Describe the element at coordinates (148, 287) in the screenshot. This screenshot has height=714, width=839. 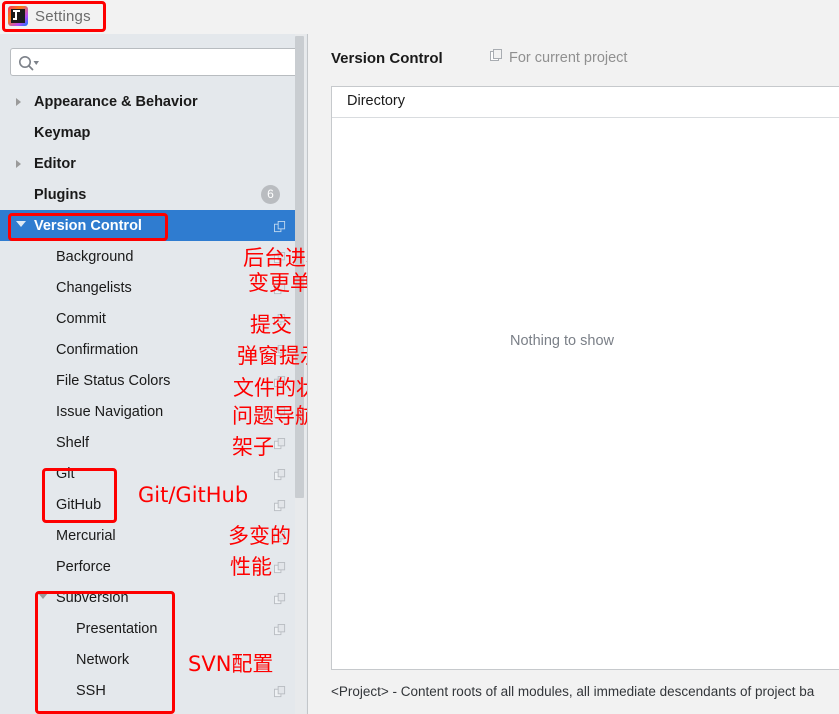
I see `sidebar-item-changelists: Changelists` at that location.